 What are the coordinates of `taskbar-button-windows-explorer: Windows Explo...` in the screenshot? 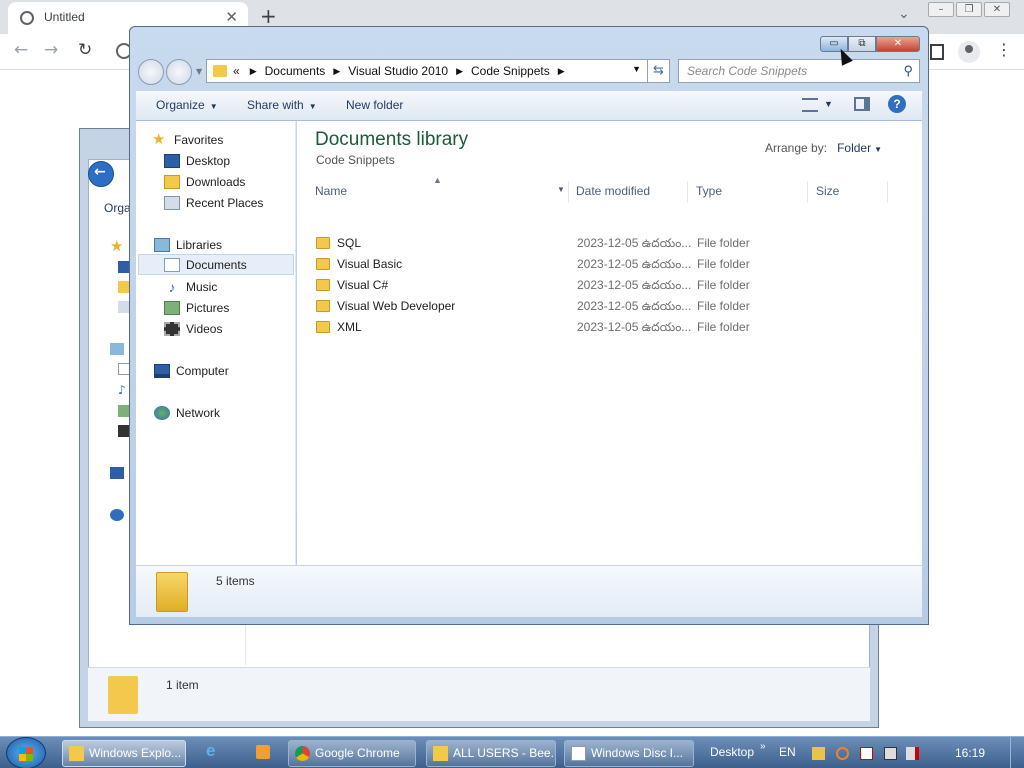 It's located at (124, 753).